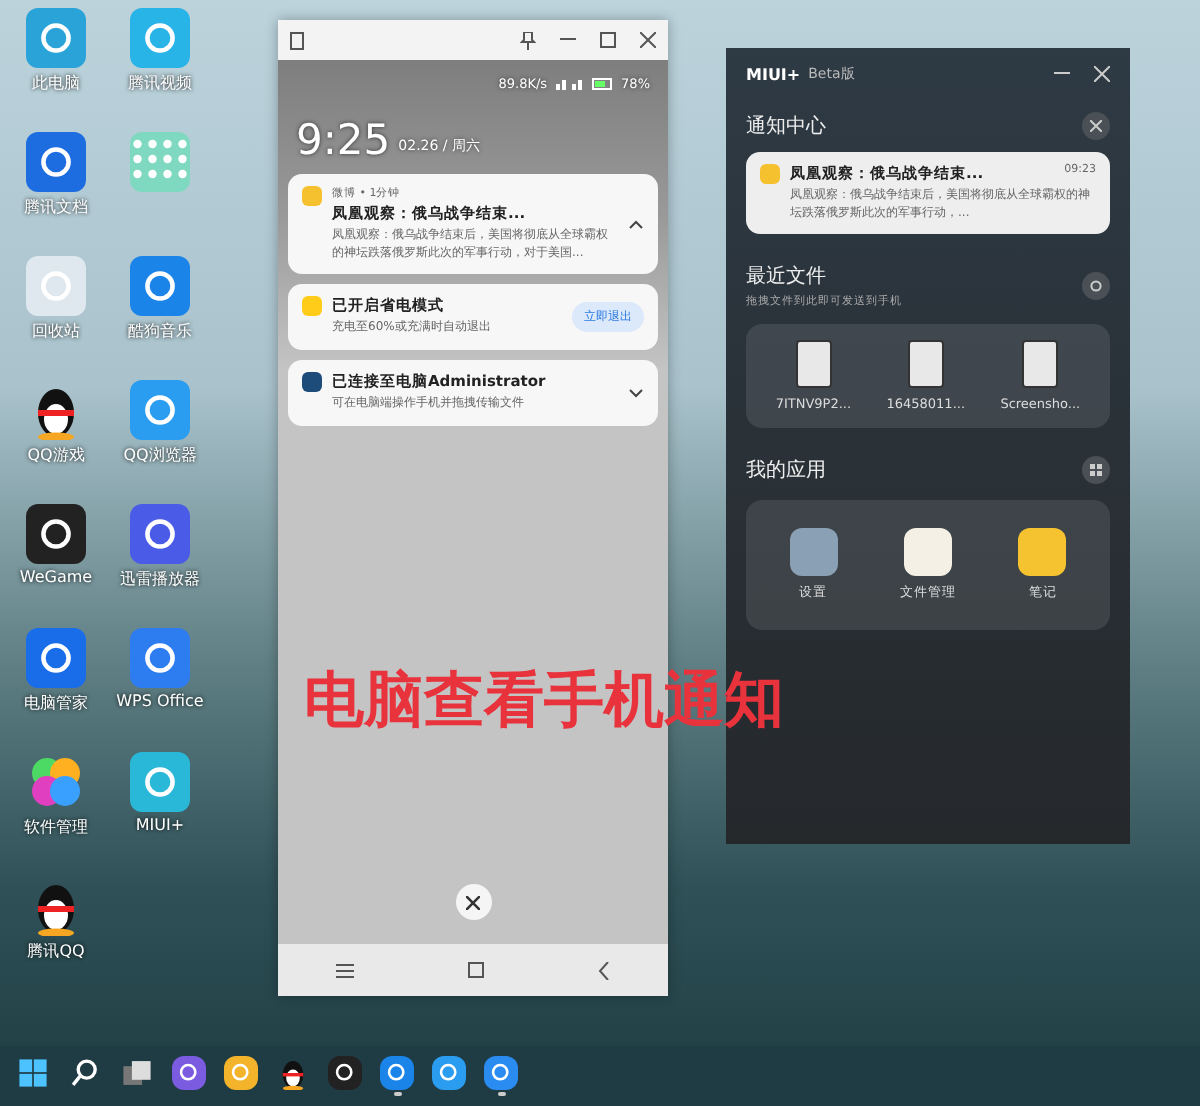 The width and height of the screenshot is (1200, 1106). What do you see at coordinates (636, 224) in the screenshot?
I see `collapse-chevron-icon` at bounding box center [636, 224].